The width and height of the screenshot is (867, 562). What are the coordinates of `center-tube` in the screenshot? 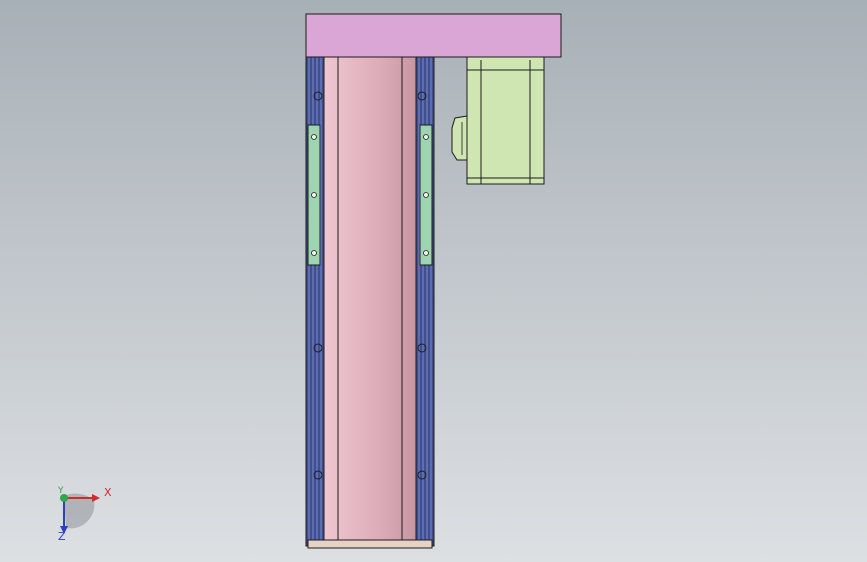 It's located at (370, 301).